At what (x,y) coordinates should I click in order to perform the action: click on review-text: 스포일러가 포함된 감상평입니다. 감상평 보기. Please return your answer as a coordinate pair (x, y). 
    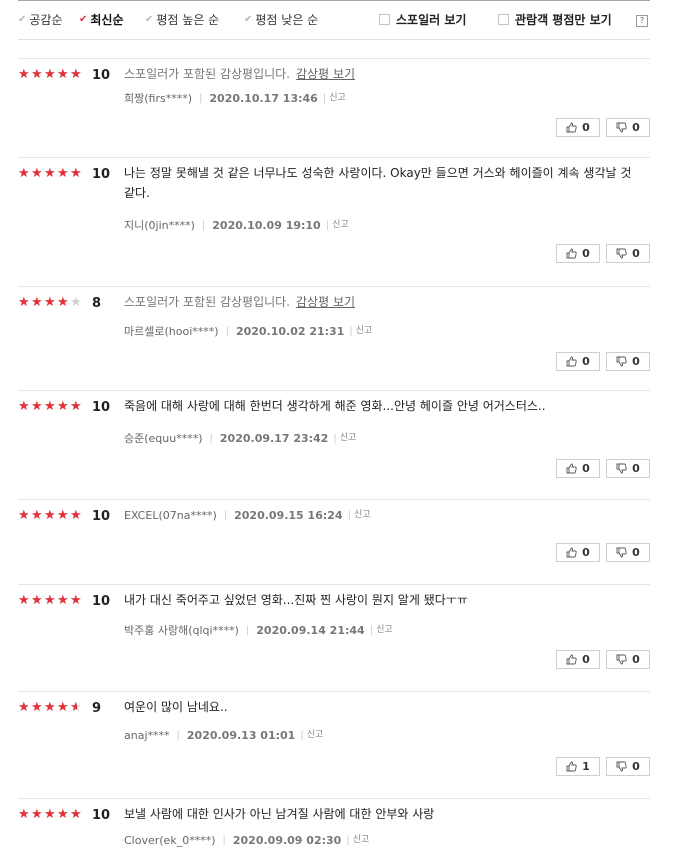
    Looking at the image, I should click on (384, 302).